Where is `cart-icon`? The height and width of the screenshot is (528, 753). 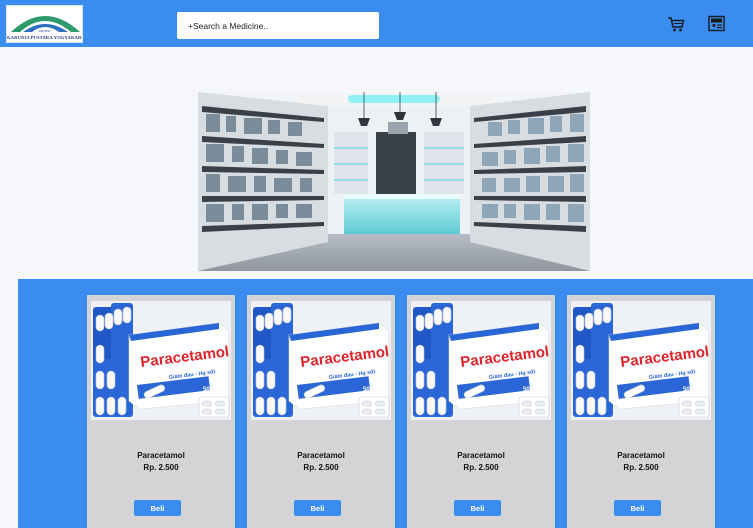
cart-icon is located at coordinates (676, 24).